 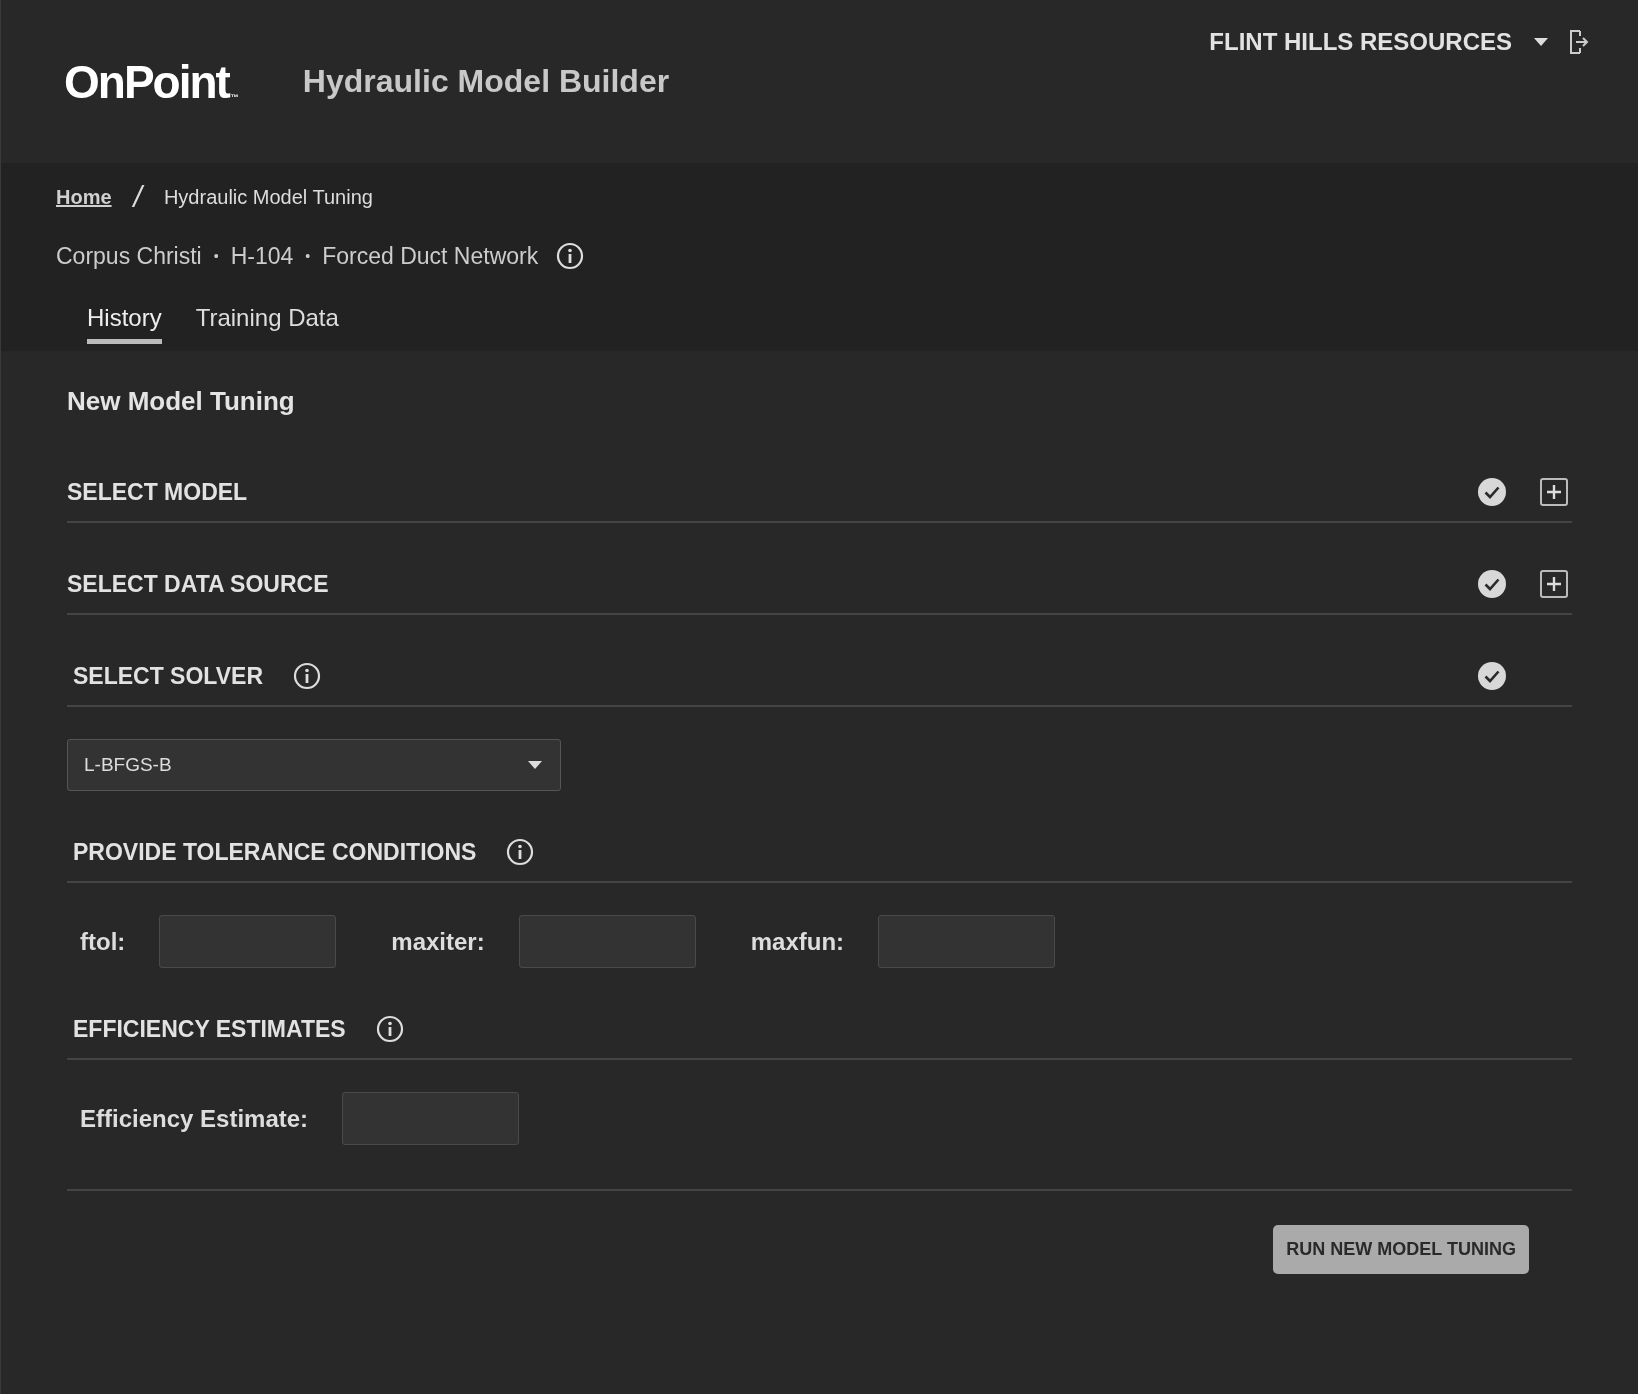 What do you see at coordinates (267, 324) in the screenshot?
I see `tab: Training Data` at bounding box center [267, 324].